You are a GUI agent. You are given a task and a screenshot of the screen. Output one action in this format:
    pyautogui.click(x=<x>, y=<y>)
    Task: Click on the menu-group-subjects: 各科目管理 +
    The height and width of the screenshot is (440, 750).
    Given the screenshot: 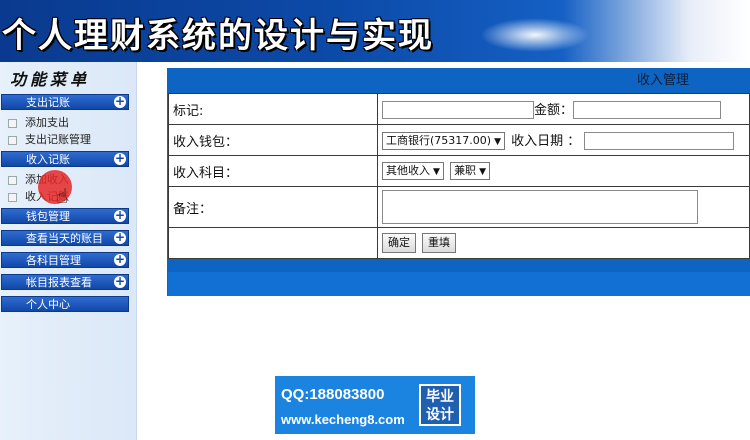 What is the action you would take?
    pyautogui.click(x=65, y=260)
    